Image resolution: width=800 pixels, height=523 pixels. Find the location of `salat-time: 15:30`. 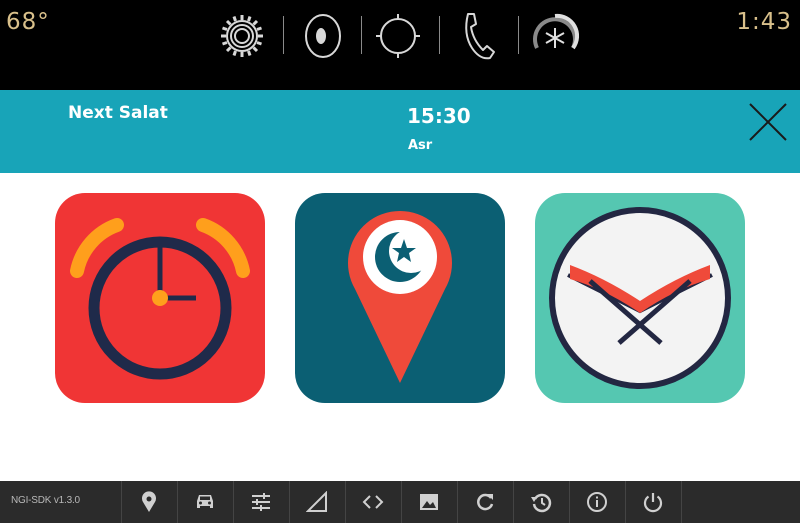

salat-time: 15:30 is located at coordinates (439, 116).